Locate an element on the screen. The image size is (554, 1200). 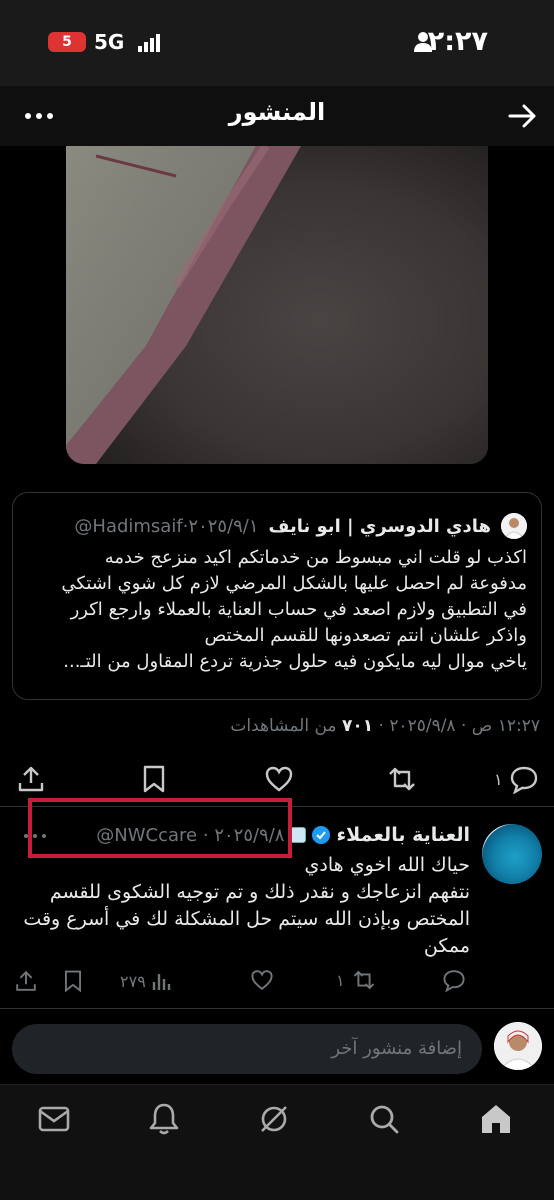
reply-count: ١ is located at coordinates (498, 779).